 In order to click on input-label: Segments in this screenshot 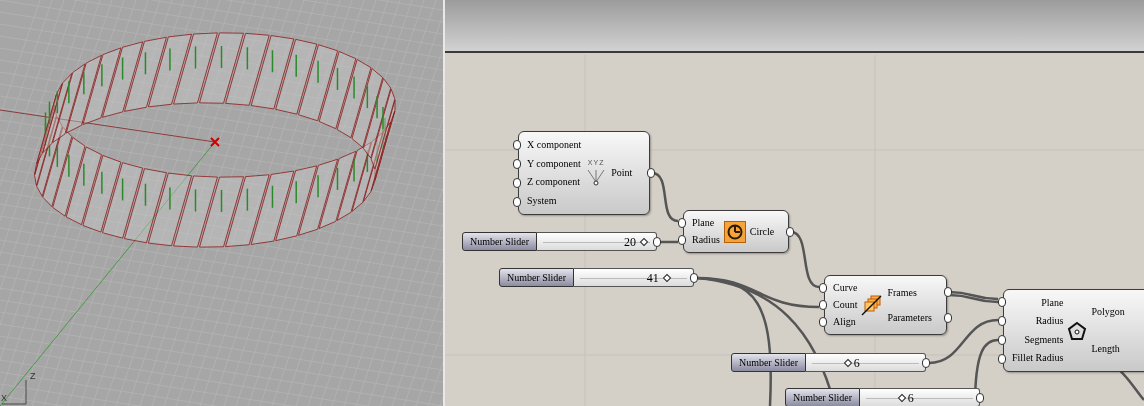, I will do `click(1044, 339)`.